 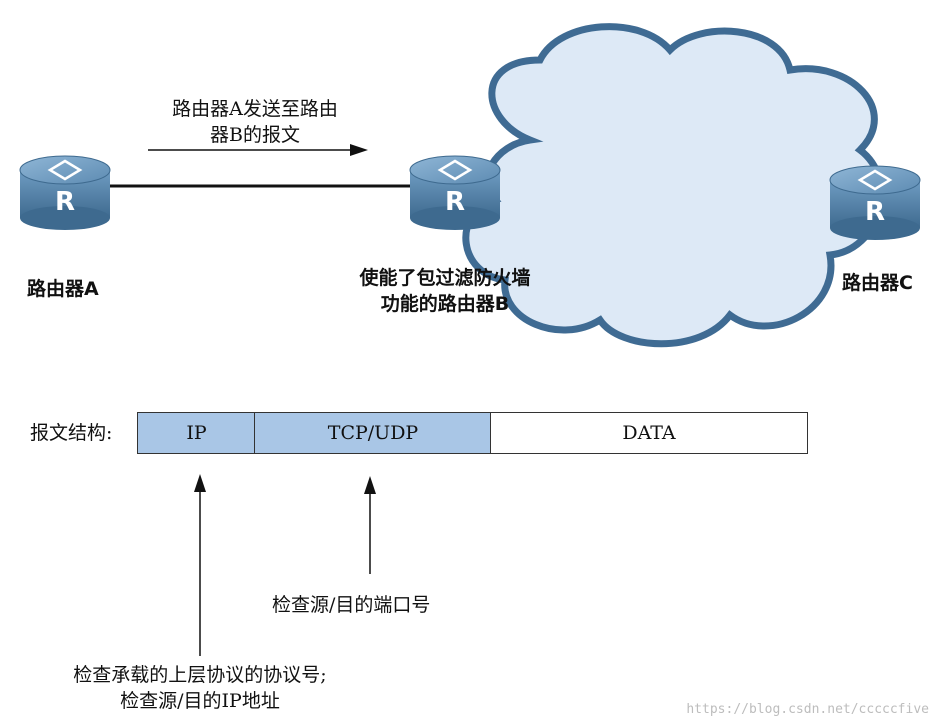 What do you see at coordinates (807, 709) in the screenshot?
I see `watermark: https://blog.csdn.net/cccccfive` at bounding box center [807, 709].